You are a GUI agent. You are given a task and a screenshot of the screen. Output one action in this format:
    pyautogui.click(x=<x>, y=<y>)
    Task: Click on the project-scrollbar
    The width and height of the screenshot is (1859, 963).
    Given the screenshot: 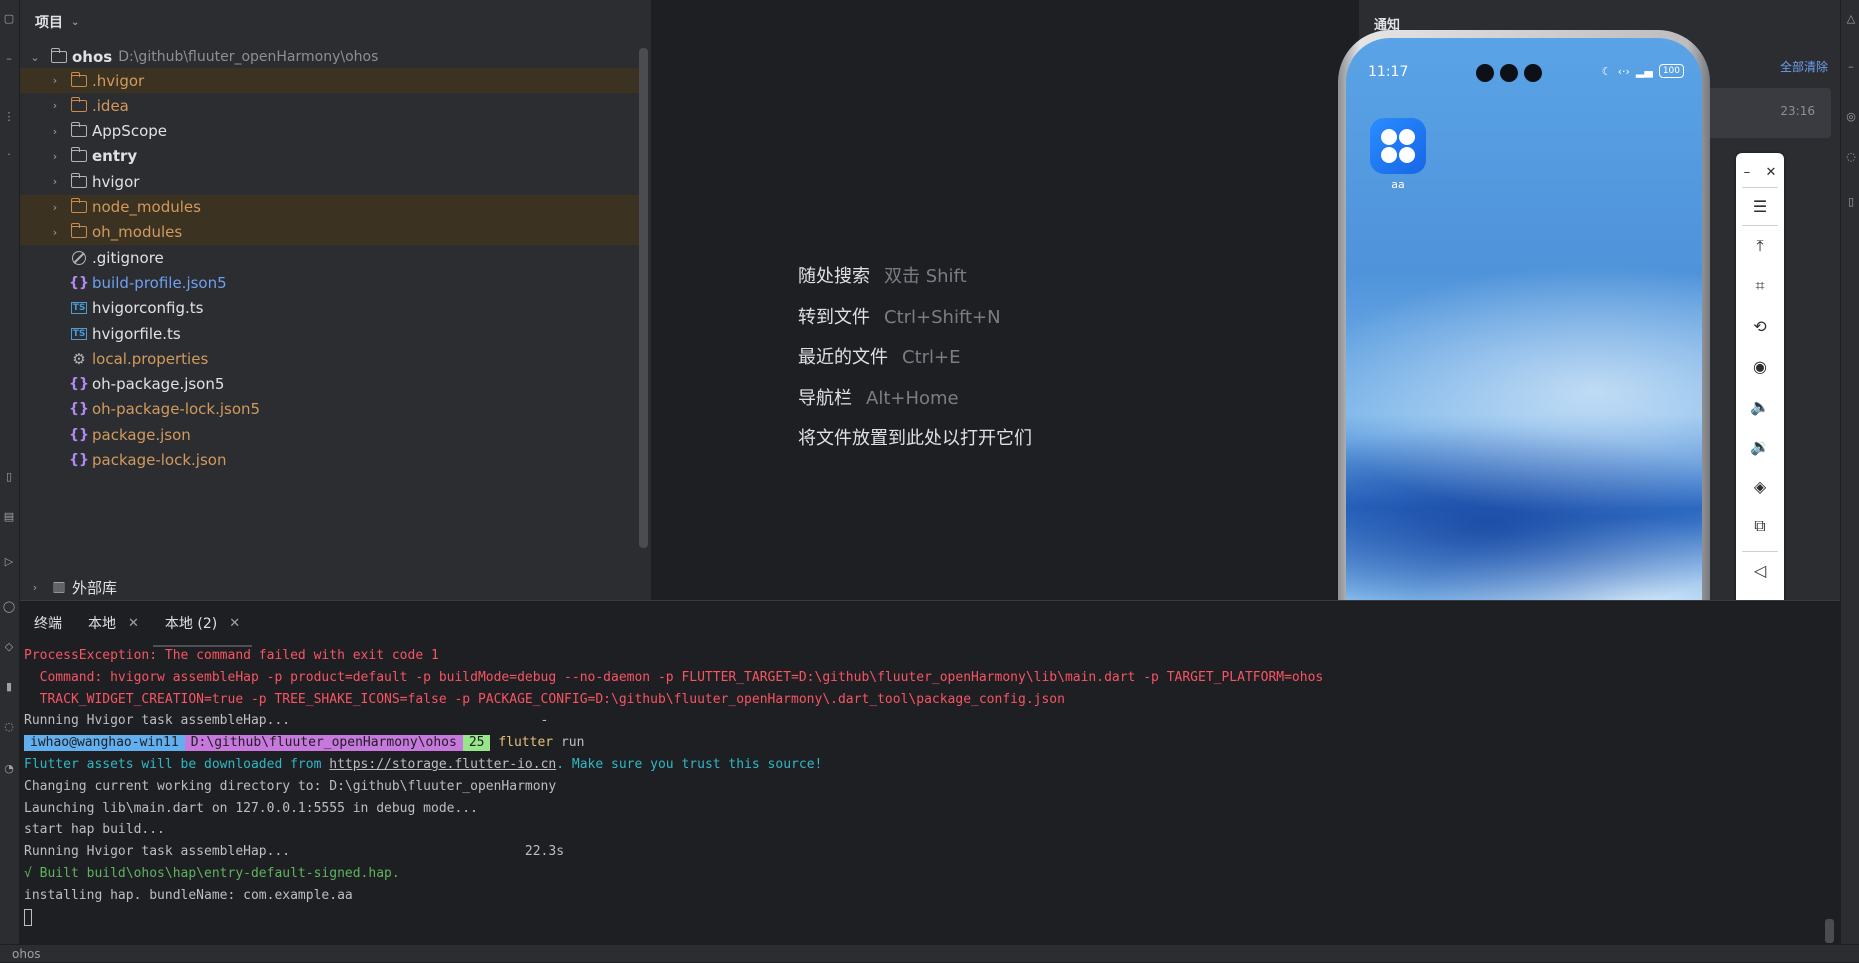 What is the action you would take?
    pyautogui.click(x=643, y=298)
    